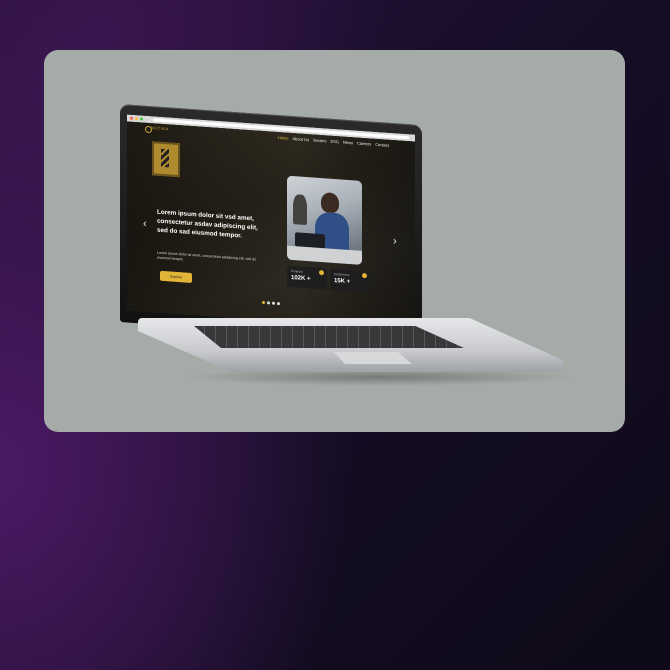  Describe the element at coordinates (141, 119) in the screenshot. I see `maximize-dot-icon` at that location.